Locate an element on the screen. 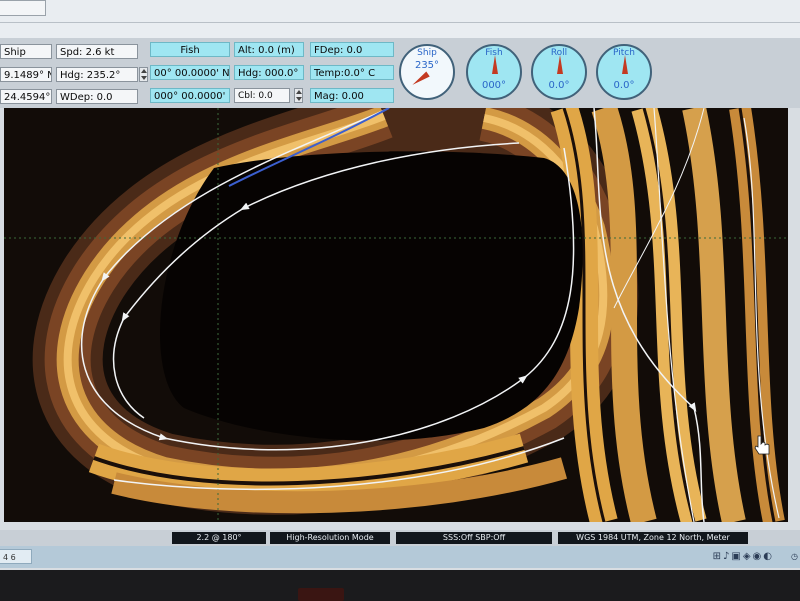 This screenshot has width=800, height=601. altitude-field: Alt: 0.0 (m) is located at coordinates (269, 49).